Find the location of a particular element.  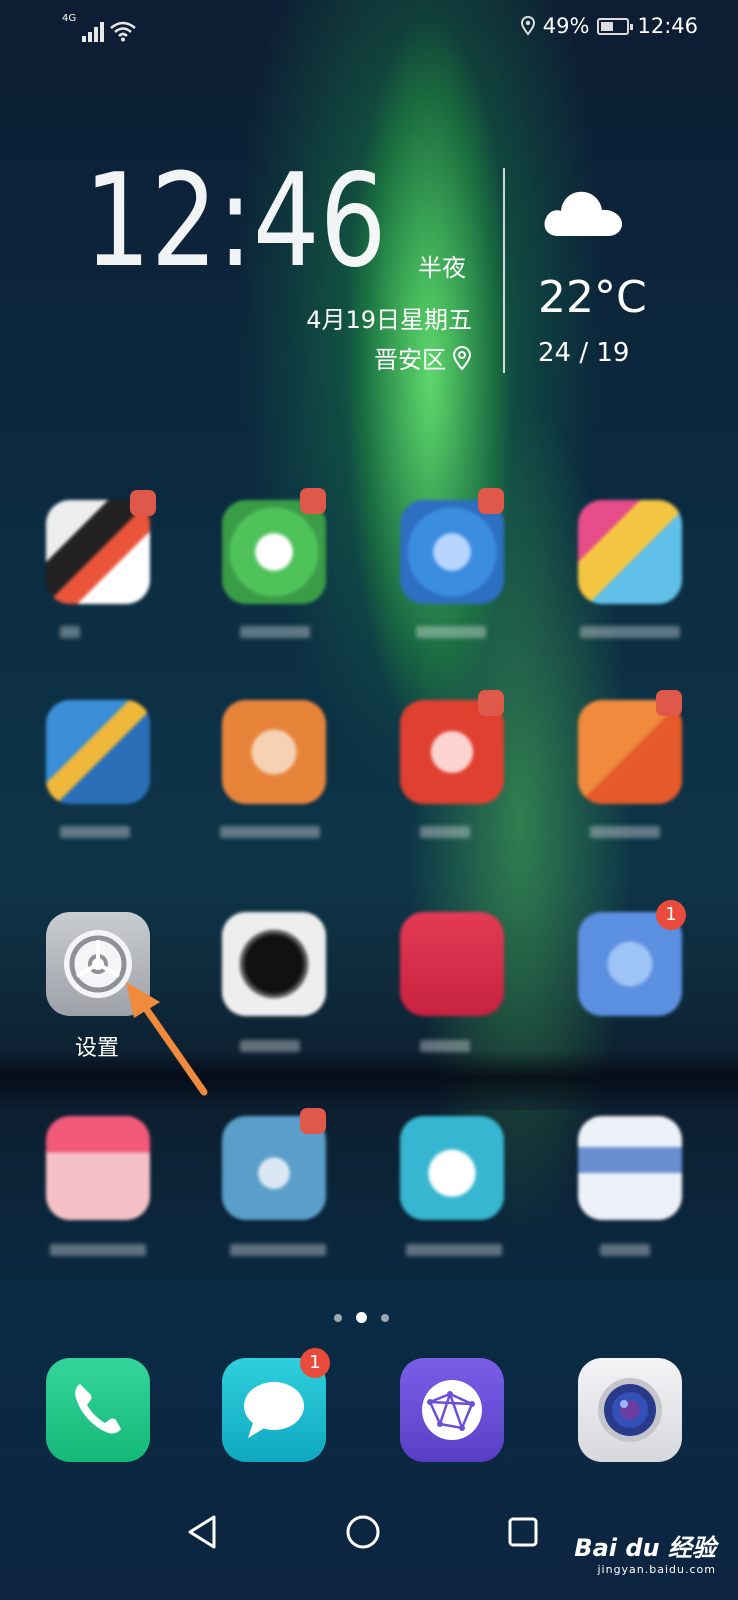

recents-icon is located at coordinates (523, 1532).